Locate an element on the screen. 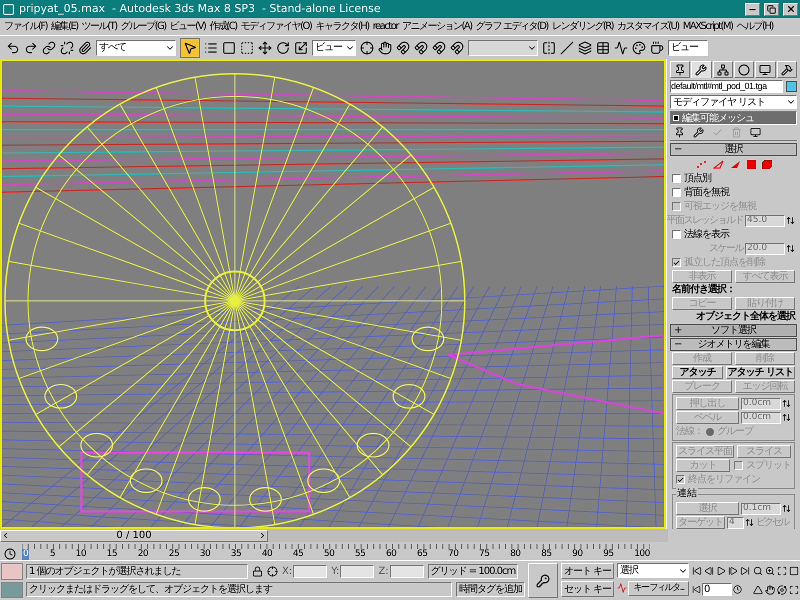 This screenshot has height=600, width=800. menu-item: 作成(C) is located at coordinates (223, 26).